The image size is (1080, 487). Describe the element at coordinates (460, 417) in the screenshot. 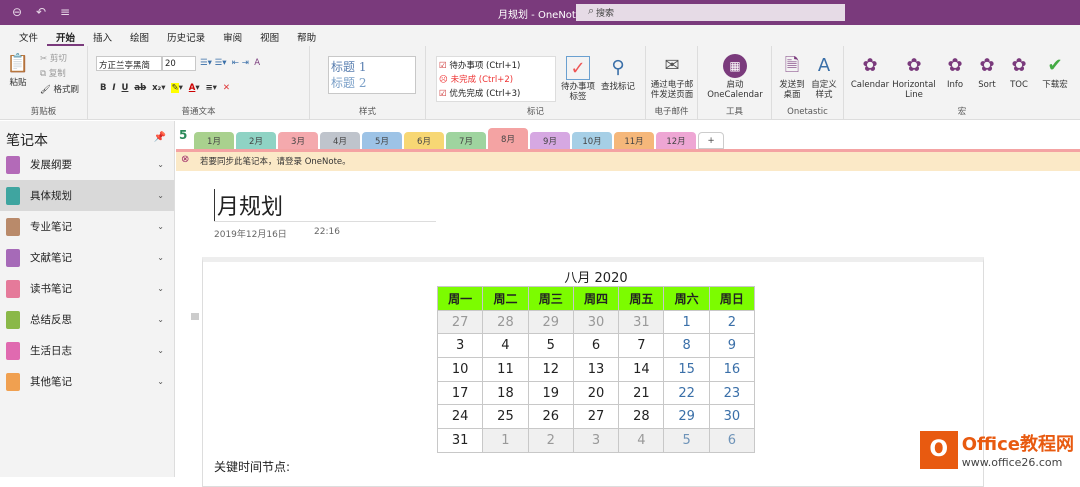

I see `calendar-day: 24` at that location.